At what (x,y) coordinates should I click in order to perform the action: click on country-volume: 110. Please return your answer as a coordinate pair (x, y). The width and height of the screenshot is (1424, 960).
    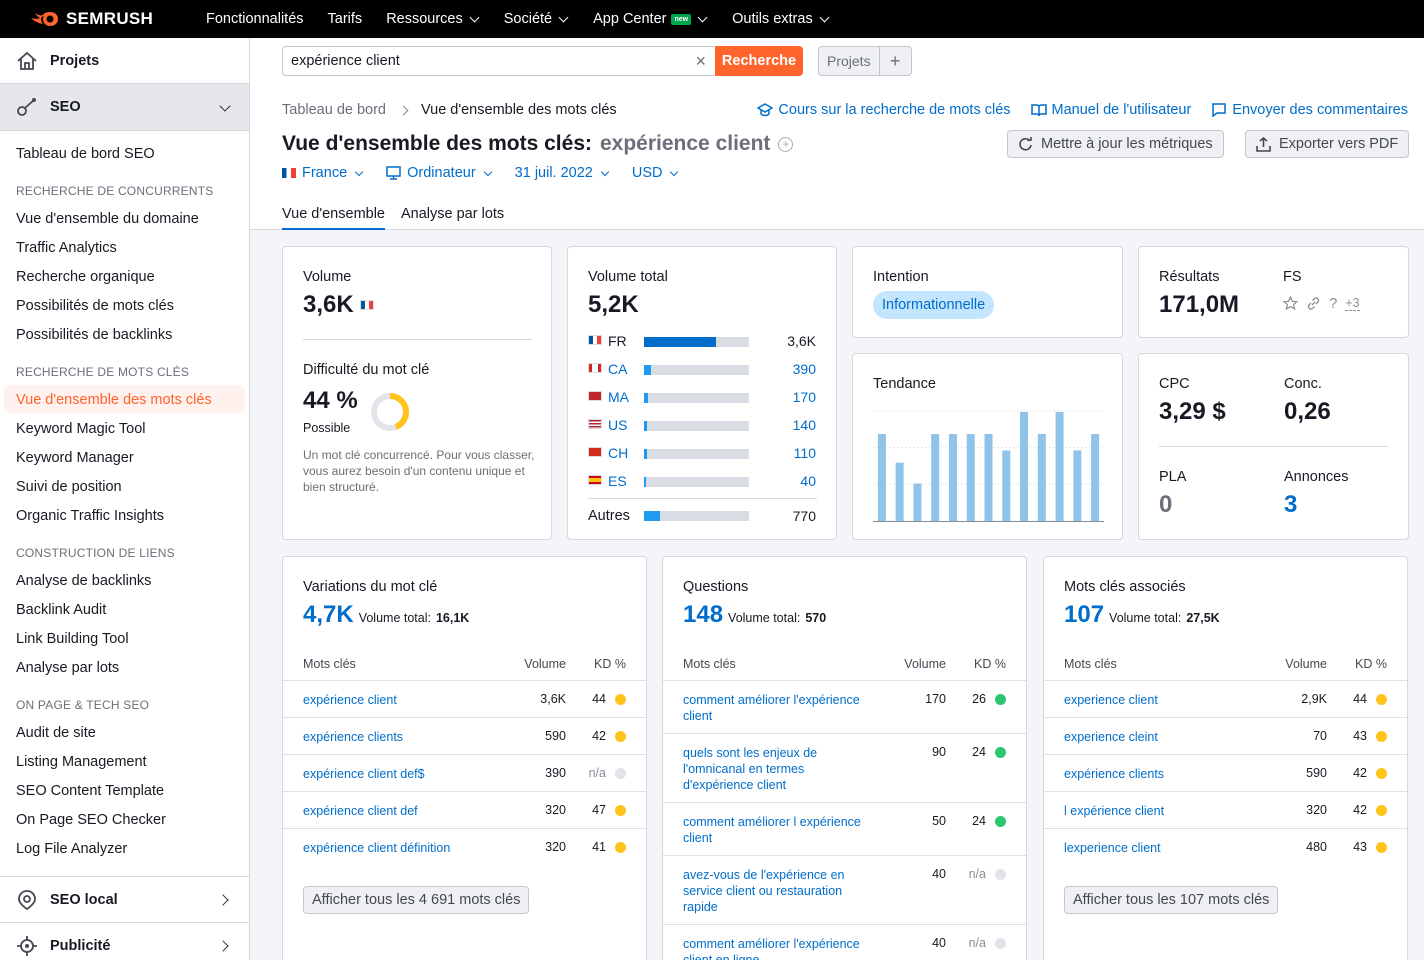
    Looking at the image, I should click on (805, 453).